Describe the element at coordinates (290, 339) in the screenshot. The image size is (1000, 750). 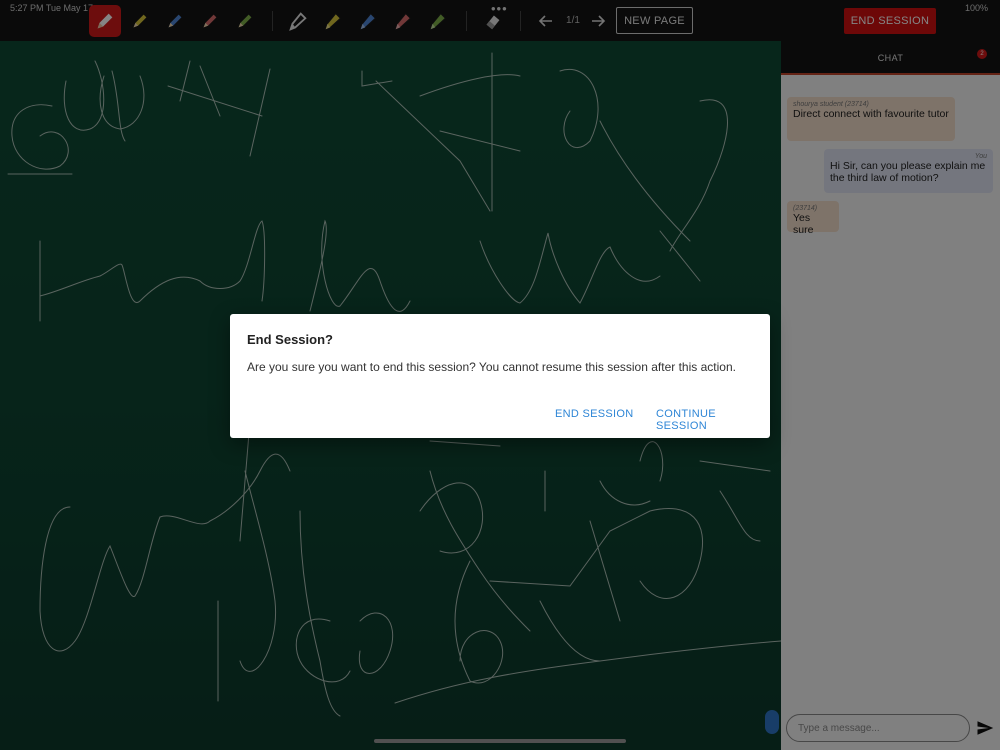
I see `dialog-title: End Session?` at that location.